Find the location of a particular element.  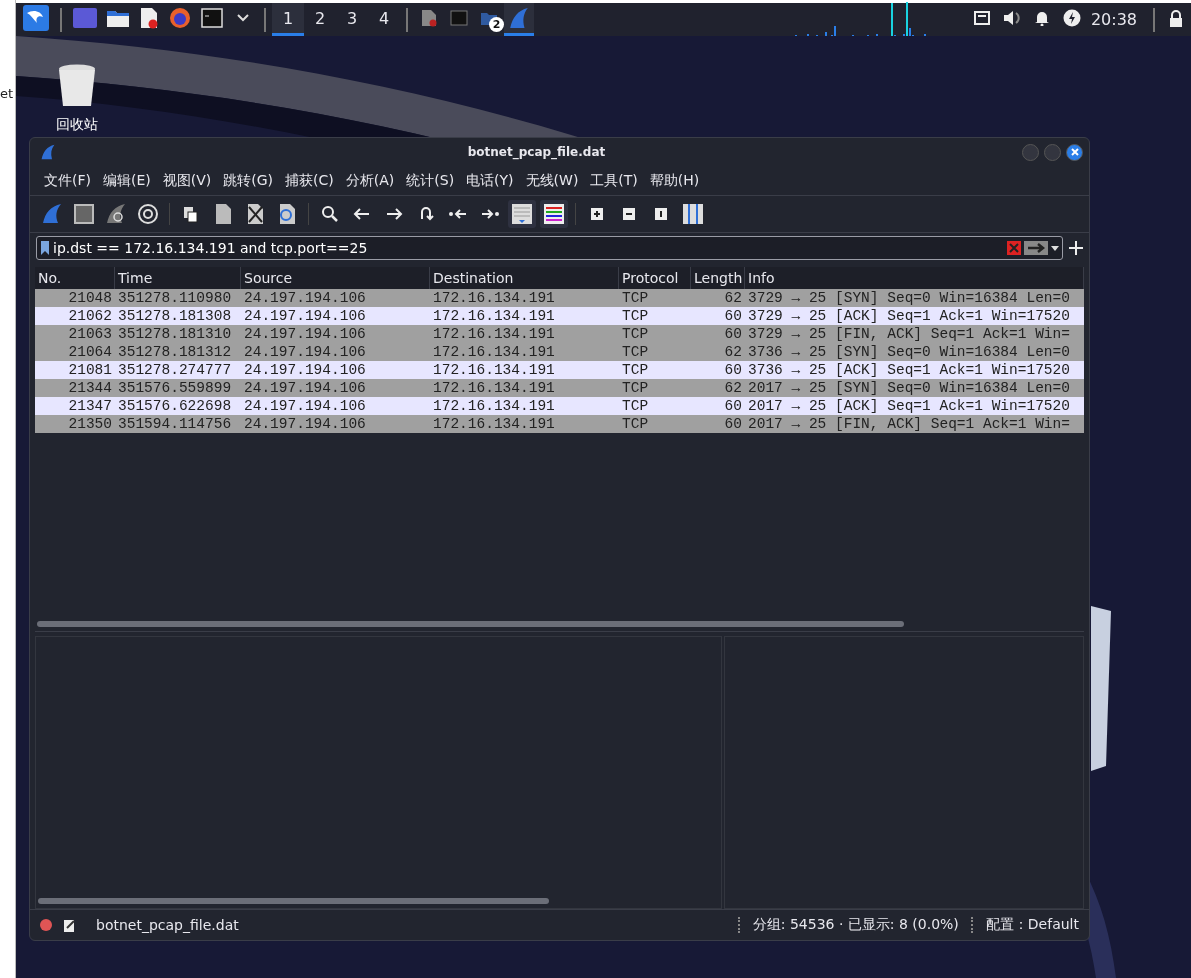

table-cell-text: 21081 is located at coordinates (90, 370).